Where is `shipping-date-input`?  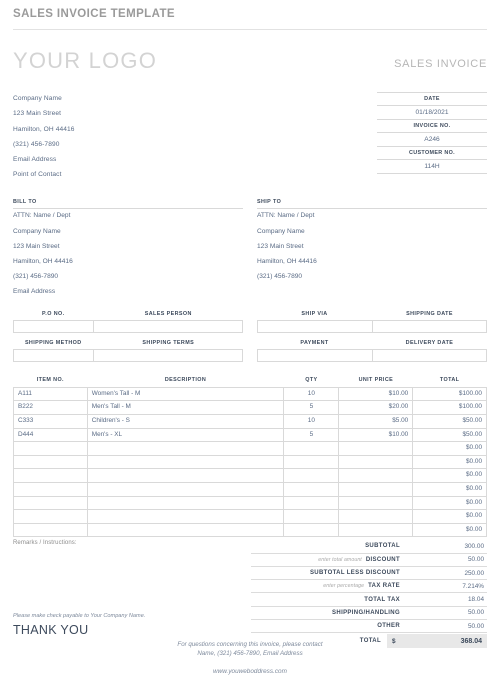 shipping-date-input is located at coordinates (430, 327).